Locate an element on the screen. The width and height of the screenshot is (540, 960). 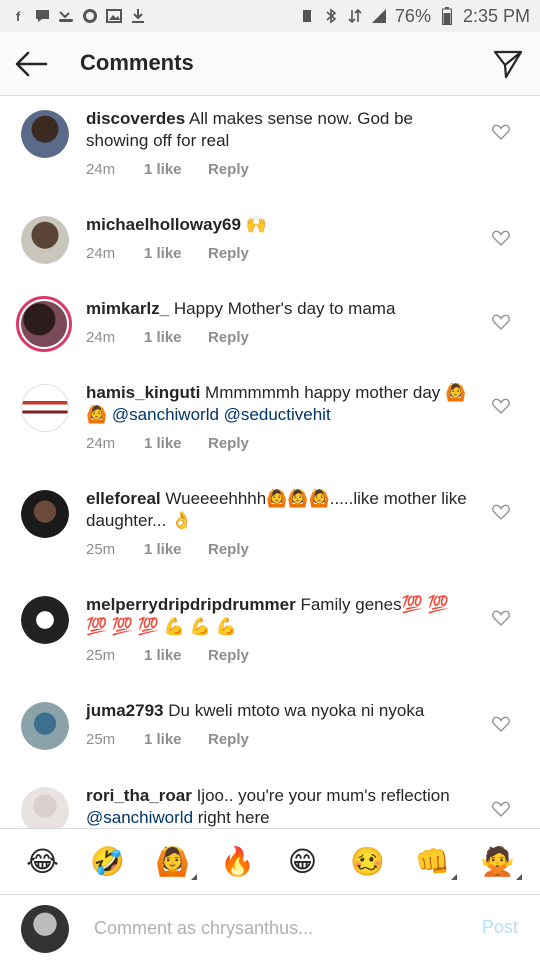
facebook-icon: f is located at coordinates (18, 16).